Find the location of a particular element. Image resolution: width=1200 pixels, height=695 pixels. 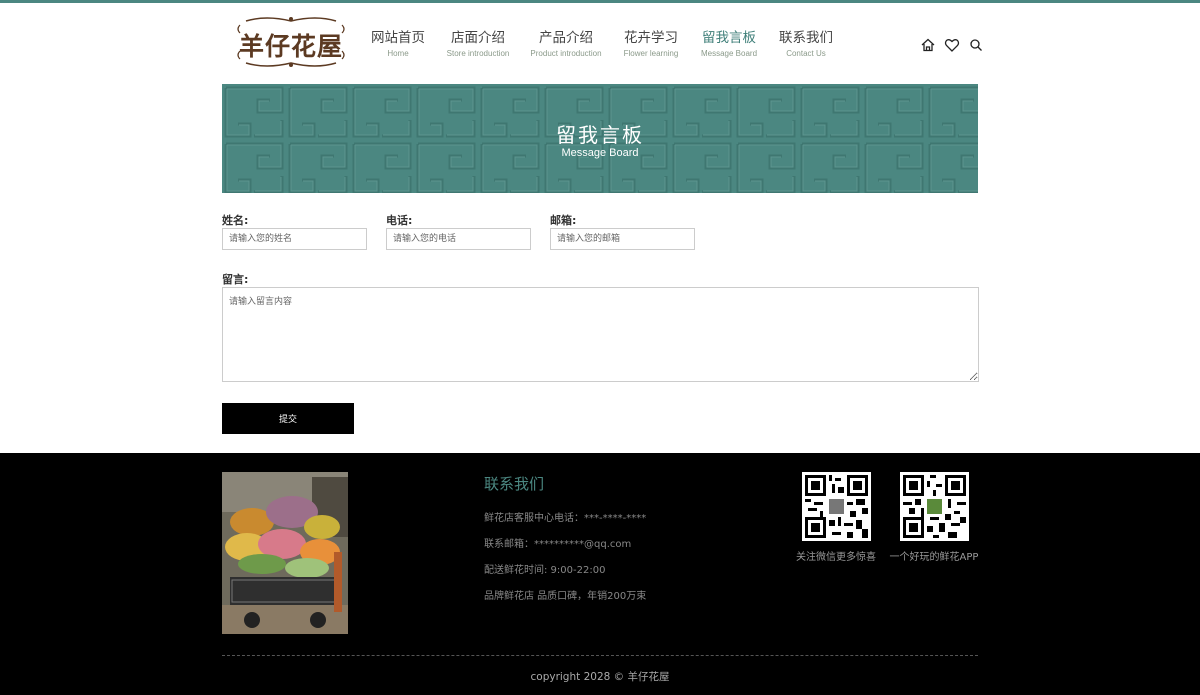

footer-email: 联系邮箱：**********@qq.com is located at coordinates (558, 544).